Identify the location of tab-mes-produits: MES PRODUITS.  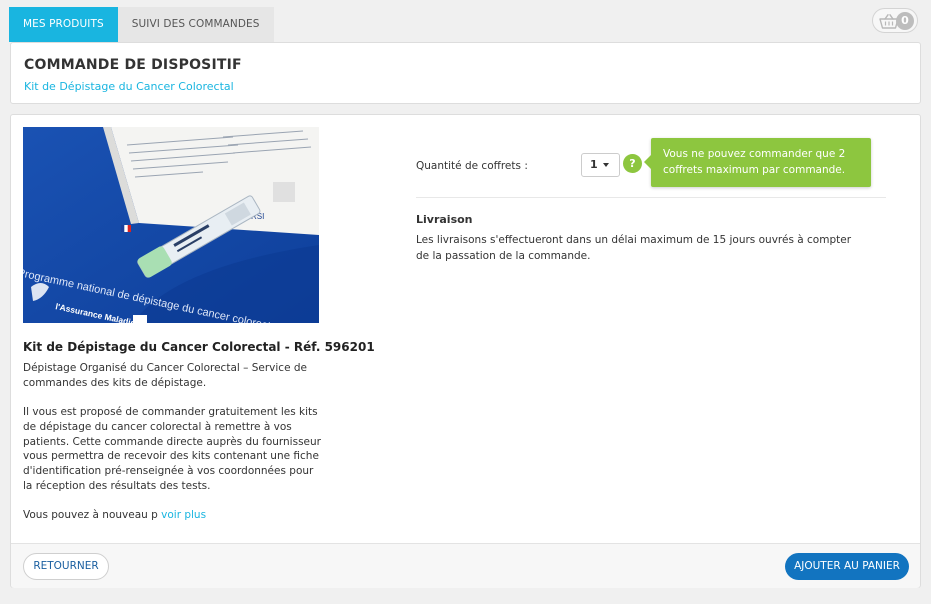
(63, 24).